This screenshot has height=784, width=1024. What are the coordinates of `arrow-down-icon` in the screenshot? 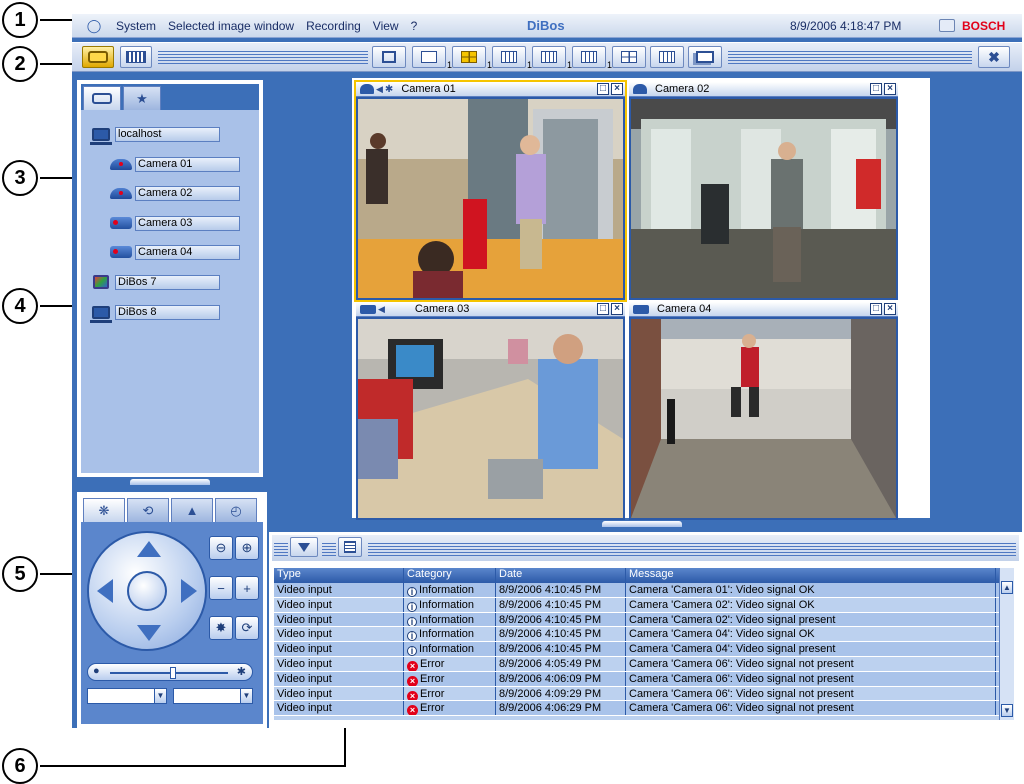 It's located at (149, 633).